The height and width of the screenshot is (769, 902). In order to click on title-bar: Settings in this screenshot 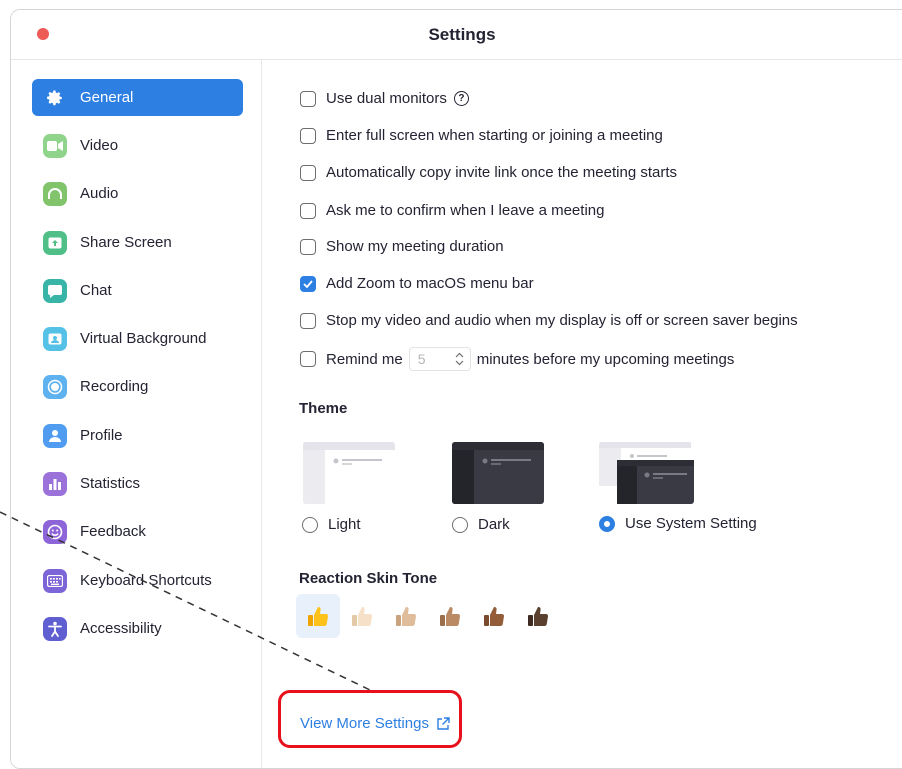, I will do `click(456, 35)`.